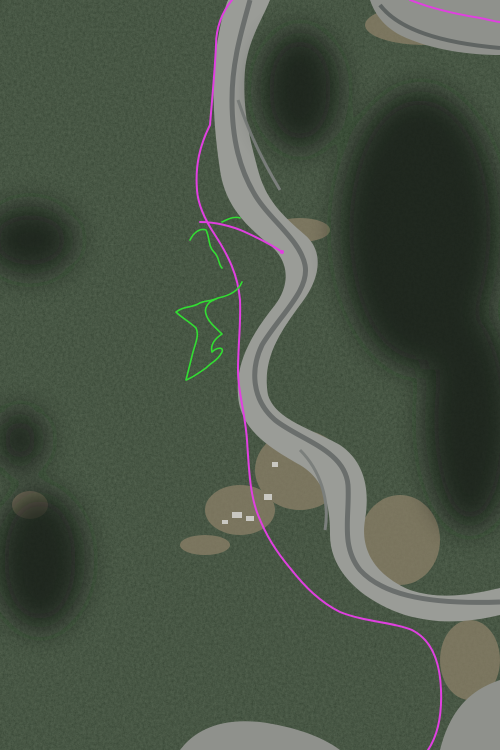 This screenshot has width=500, height=750. I want to click on clearing-patch, so click(205, 545).